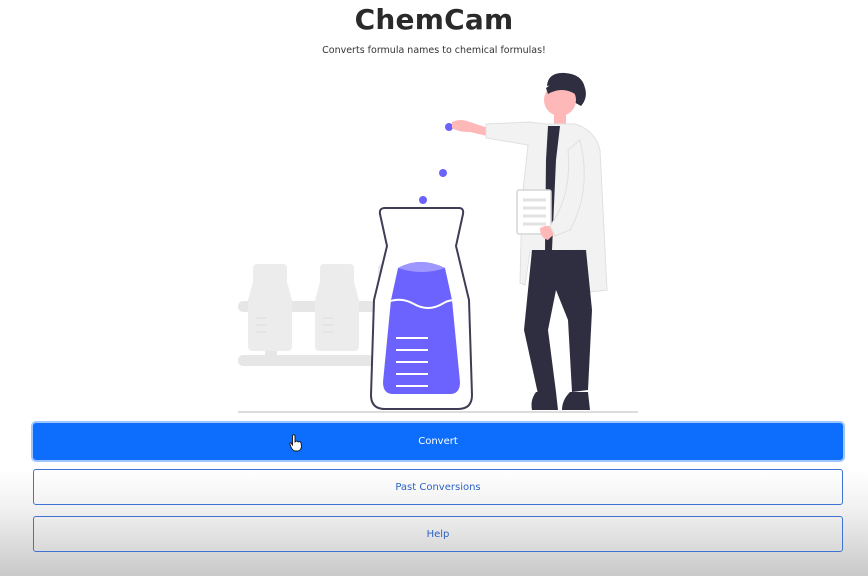 This screenshot has height=576, width=868. I want to click on page-title: ChemCam, so click(434, 19).